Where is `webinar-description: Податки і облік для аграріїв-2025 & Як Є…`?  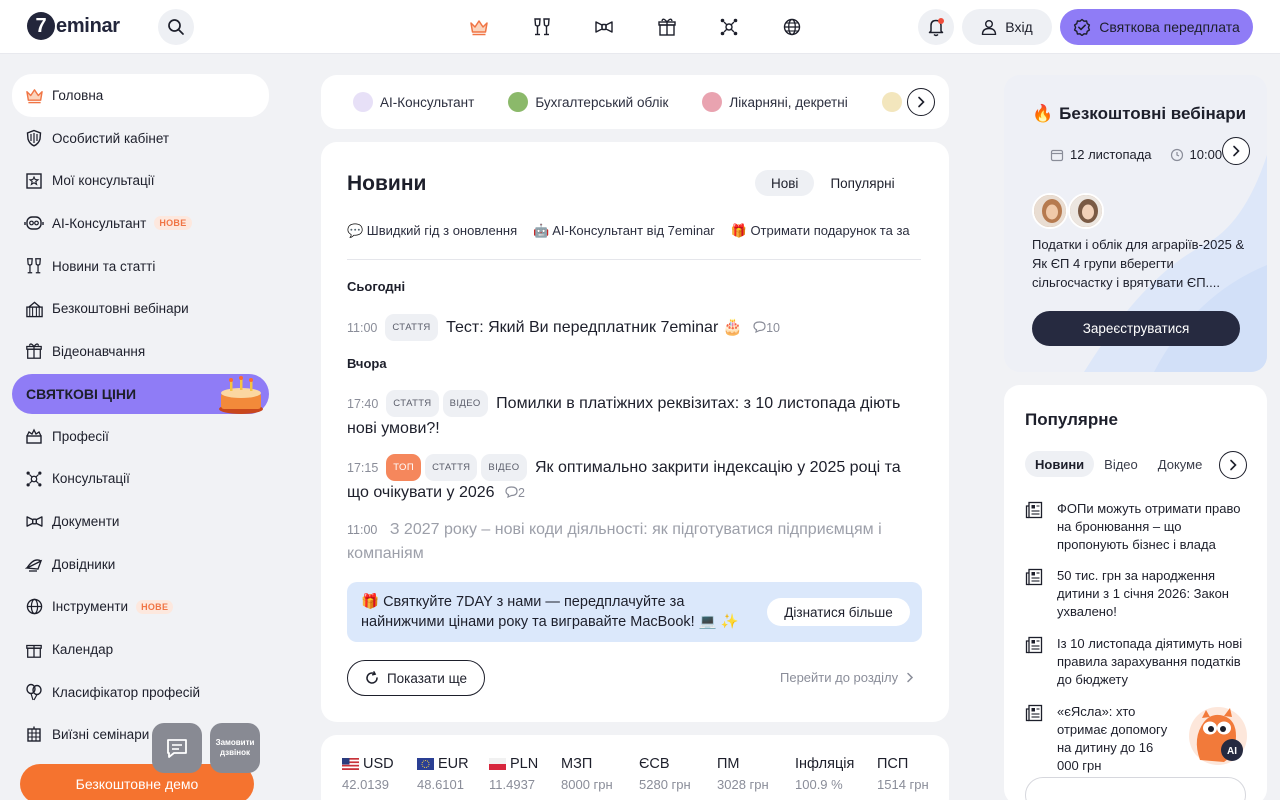
webinar-description: Податки і облік для аграріїв-2025 & Як Є… is located at coordinates (1142, 263).